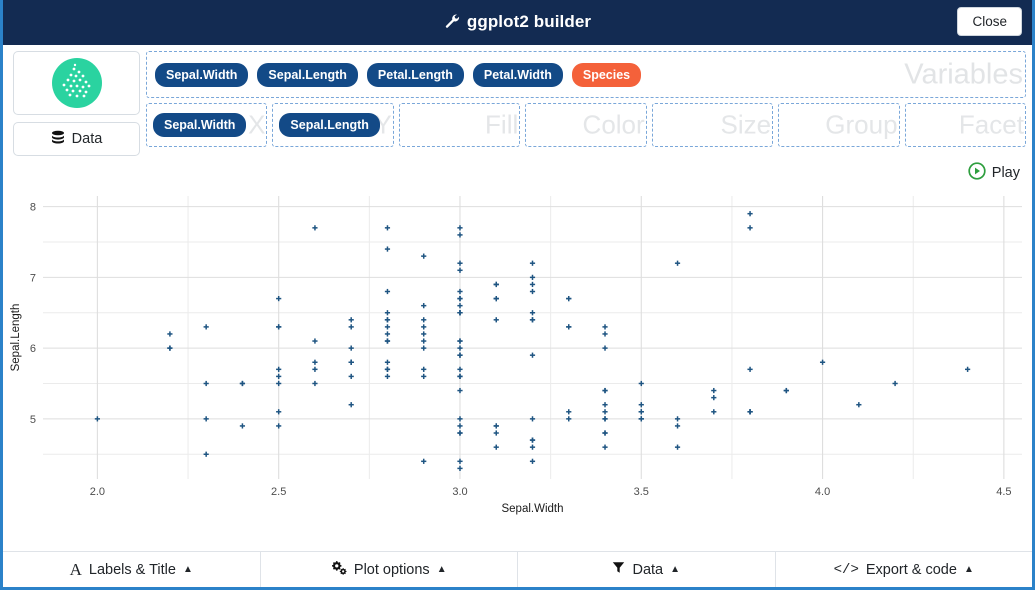  Describe the element at coordinates (517, 170) in the screenshot. I see `play-row: Play` at that location.